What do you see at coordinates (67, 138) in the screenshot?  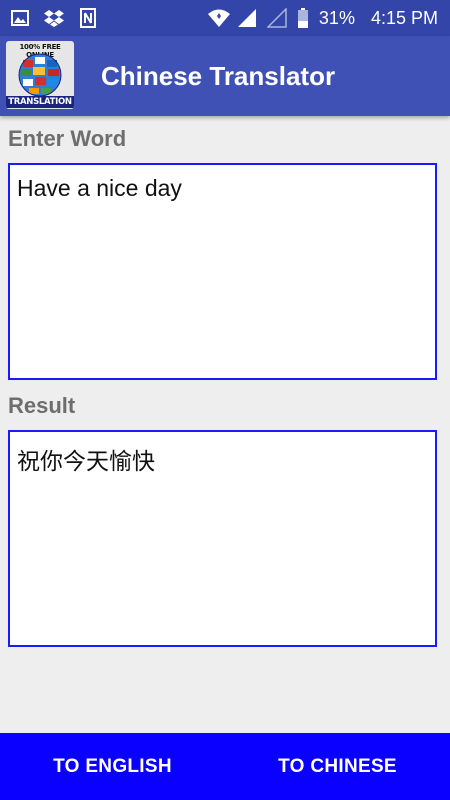 I see `enter-word-label: Enter Word` at bounding box center [67, 138].